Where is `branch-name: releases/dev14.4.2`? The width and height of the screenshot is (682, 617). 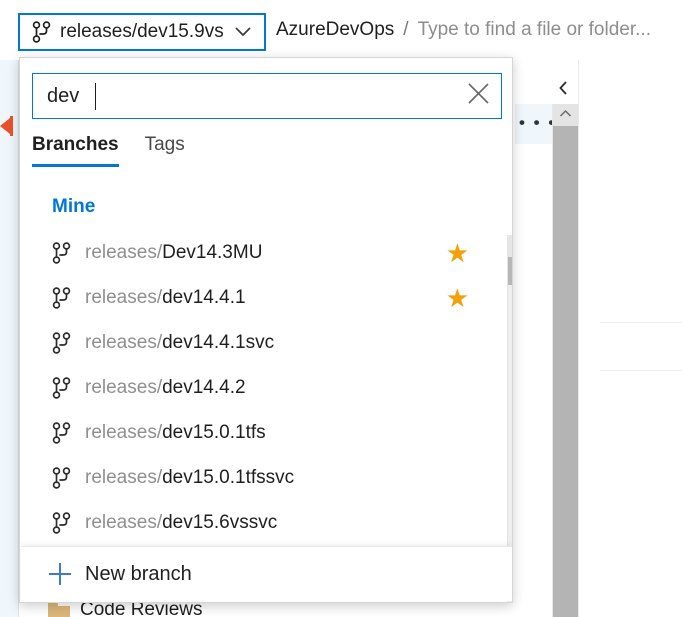 branch-name: releases/dev14.4.2 is located at coordinates (165, 388).